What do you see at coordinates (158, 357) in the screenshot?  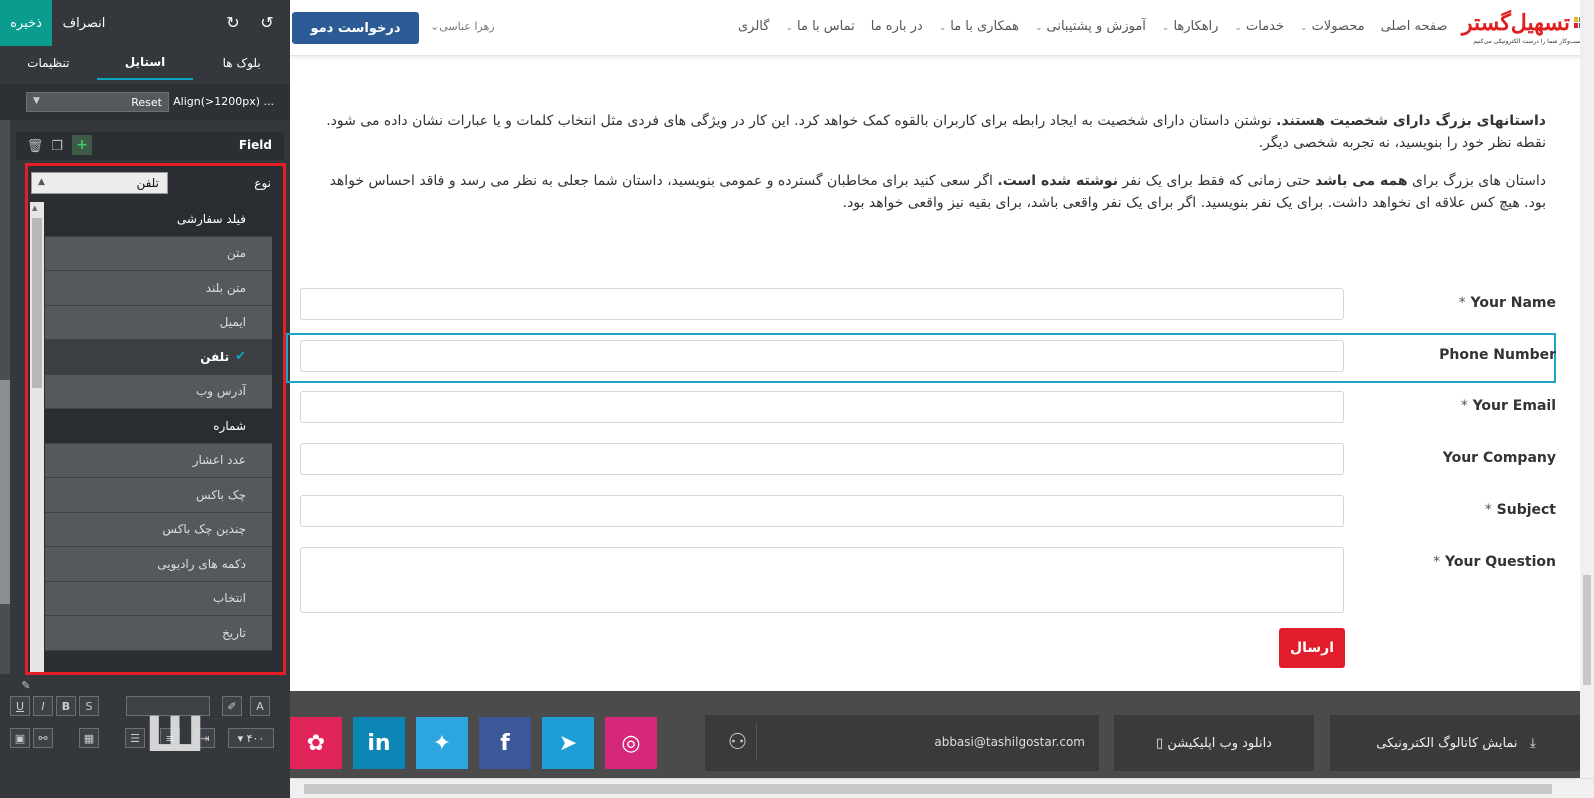 I see `option-phone: تلفن ✔` at bounding box center [158, 357].